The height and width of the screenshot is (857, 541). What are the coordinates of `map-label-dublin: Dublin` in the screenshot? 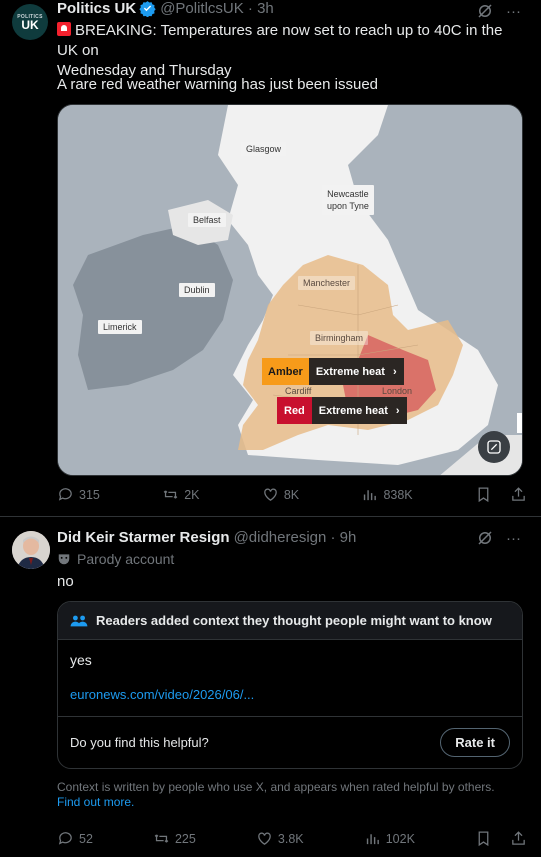 It's located at (197, 290).